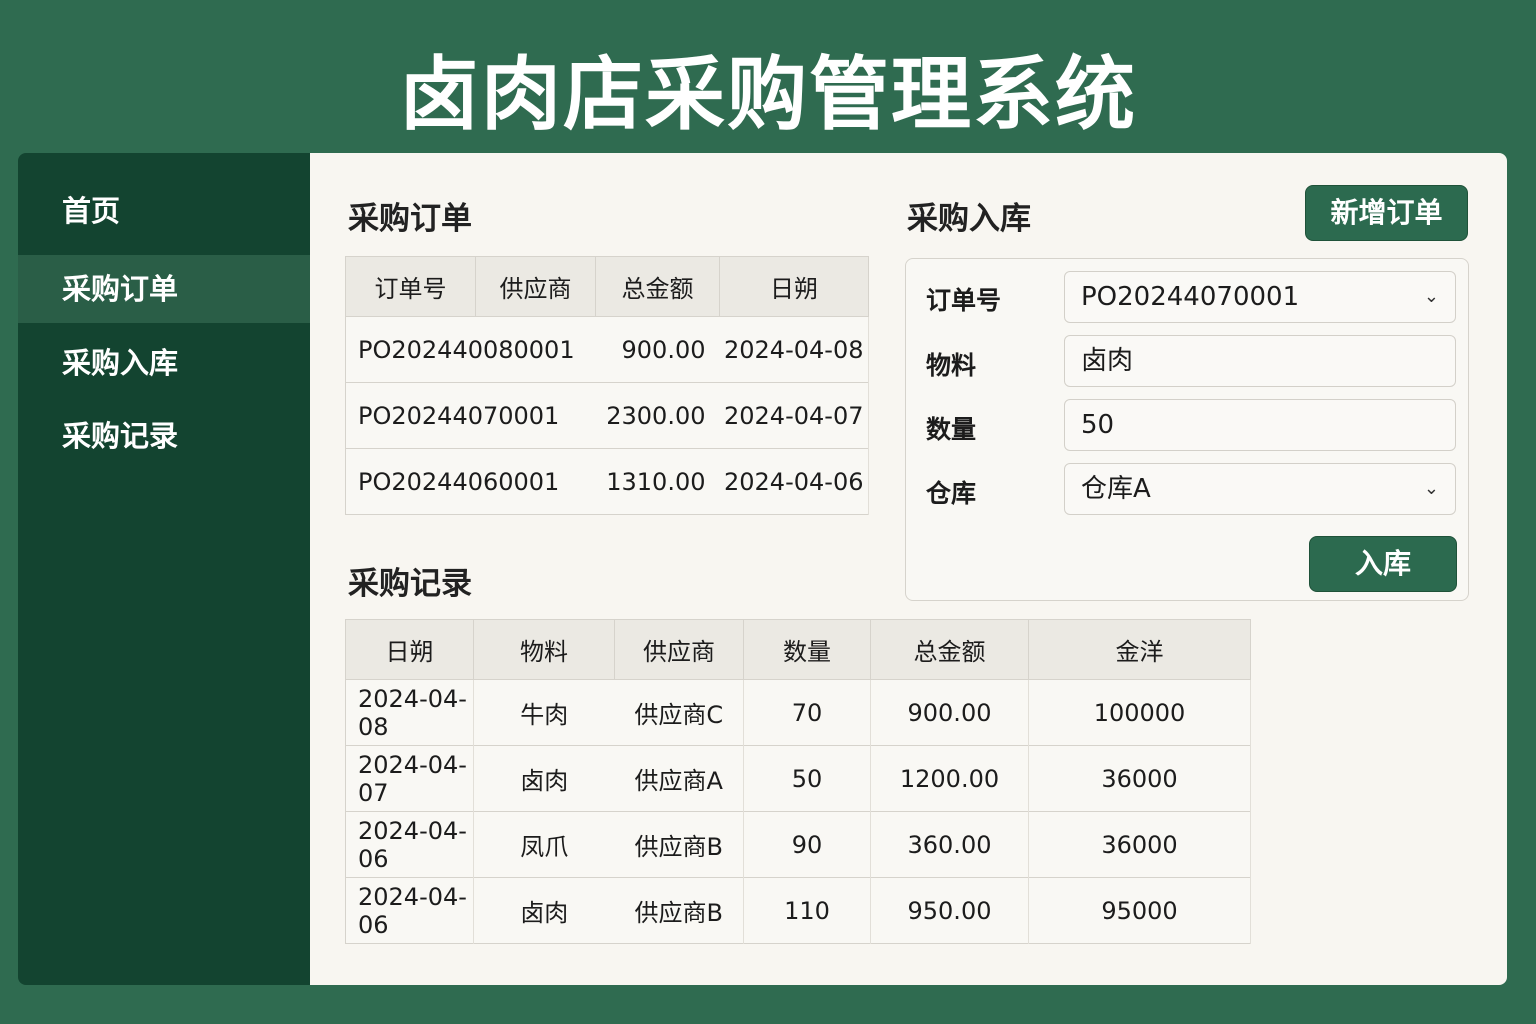 Image resolution: width=1536 pixels, height=1024 pixels. I want to click on table-row: 2024-04-06 卤肉 供应商B 110 950.00 95000, so click(798, 910).